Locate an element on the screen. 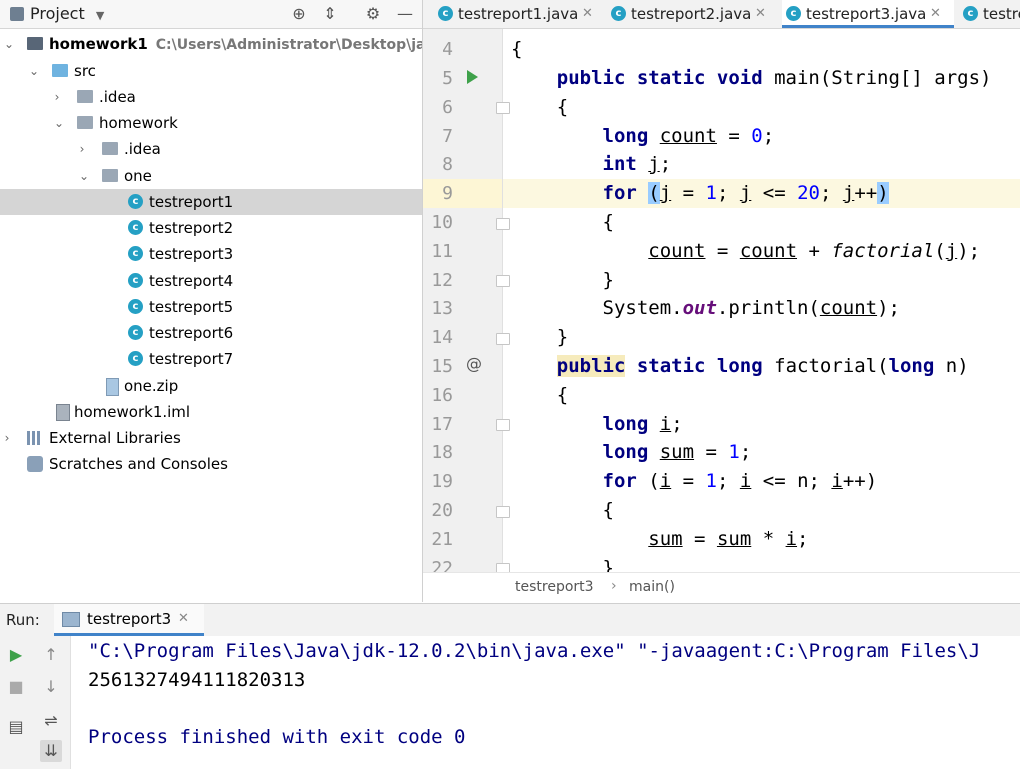  tree-item-testreport4: c testreport4 is located at coordinates (211, 281).